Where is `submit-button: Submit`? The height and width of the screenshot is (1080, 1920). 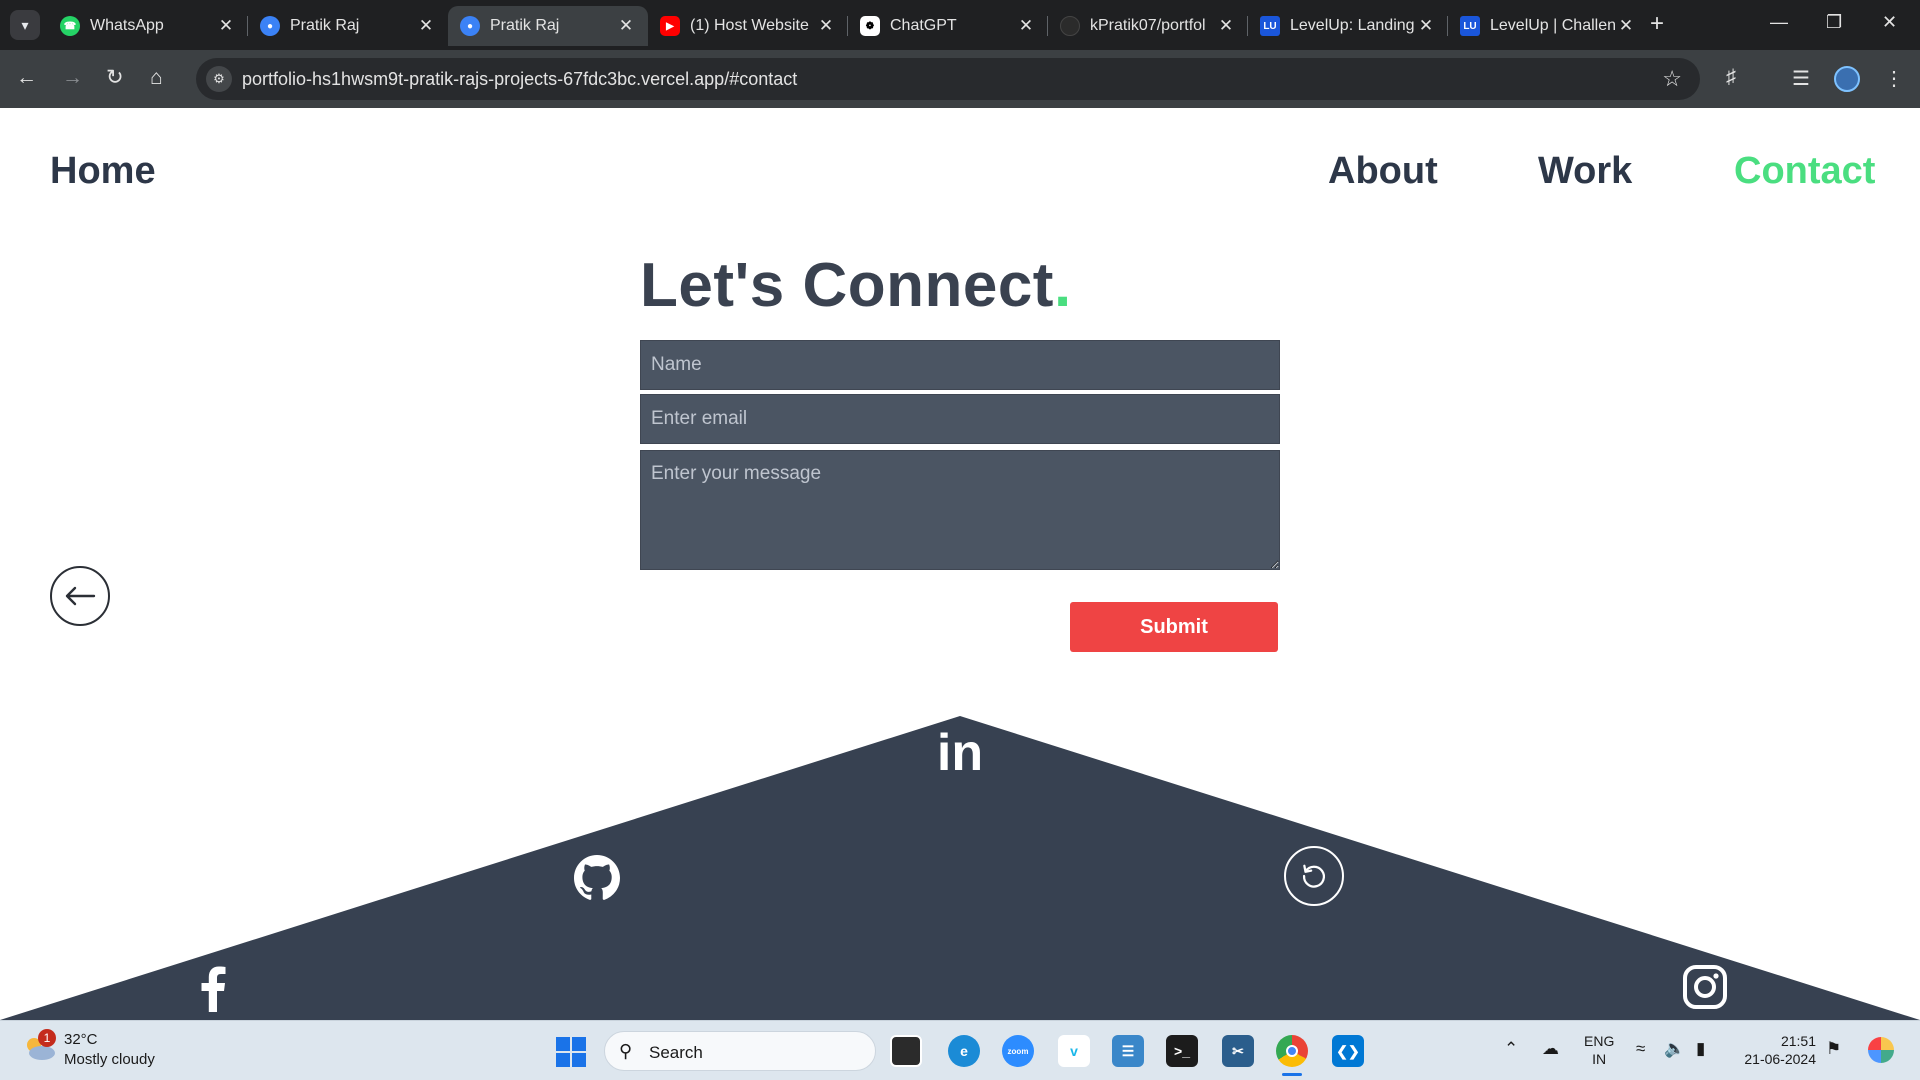 submit-button: Submit is located at coordinates (1174, 627).